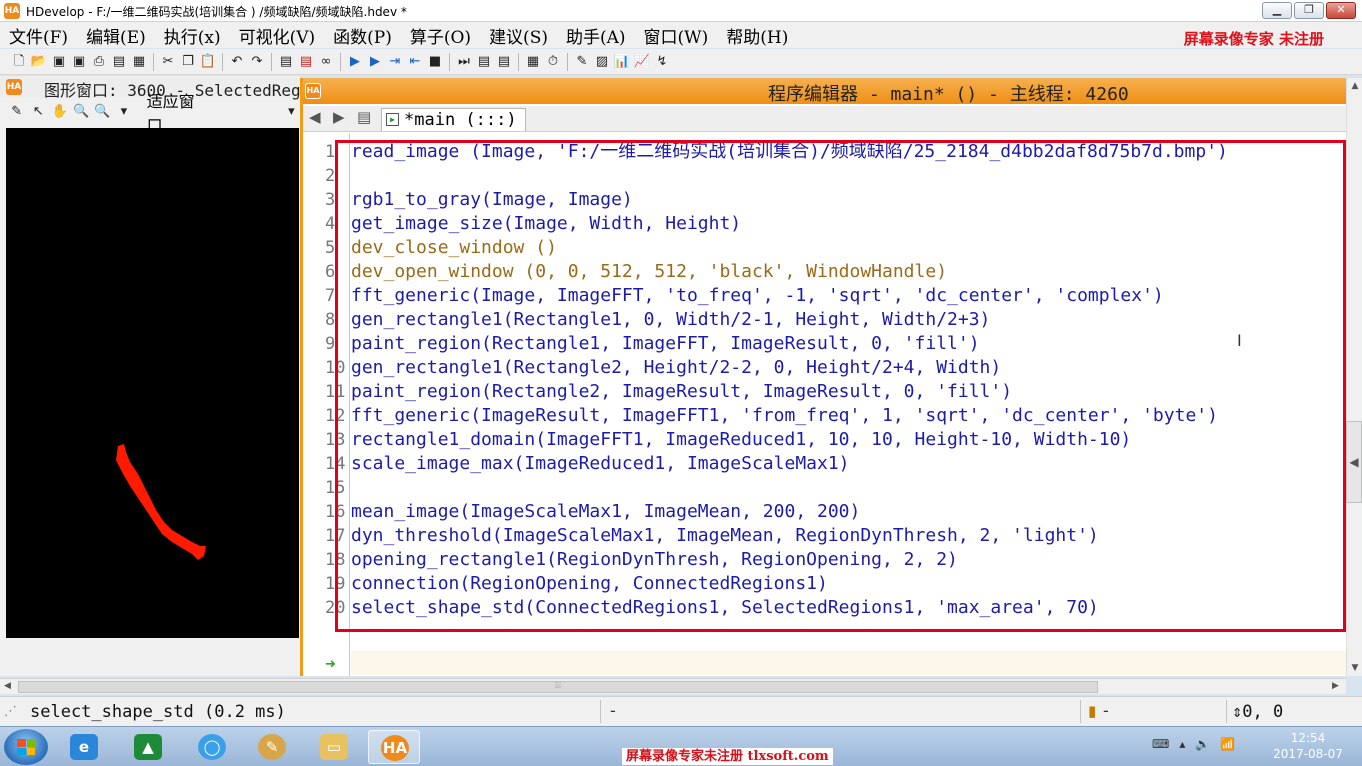 The height and width of the screenshot is (766, 1362). I want to click on start-button, so click(26, 747).